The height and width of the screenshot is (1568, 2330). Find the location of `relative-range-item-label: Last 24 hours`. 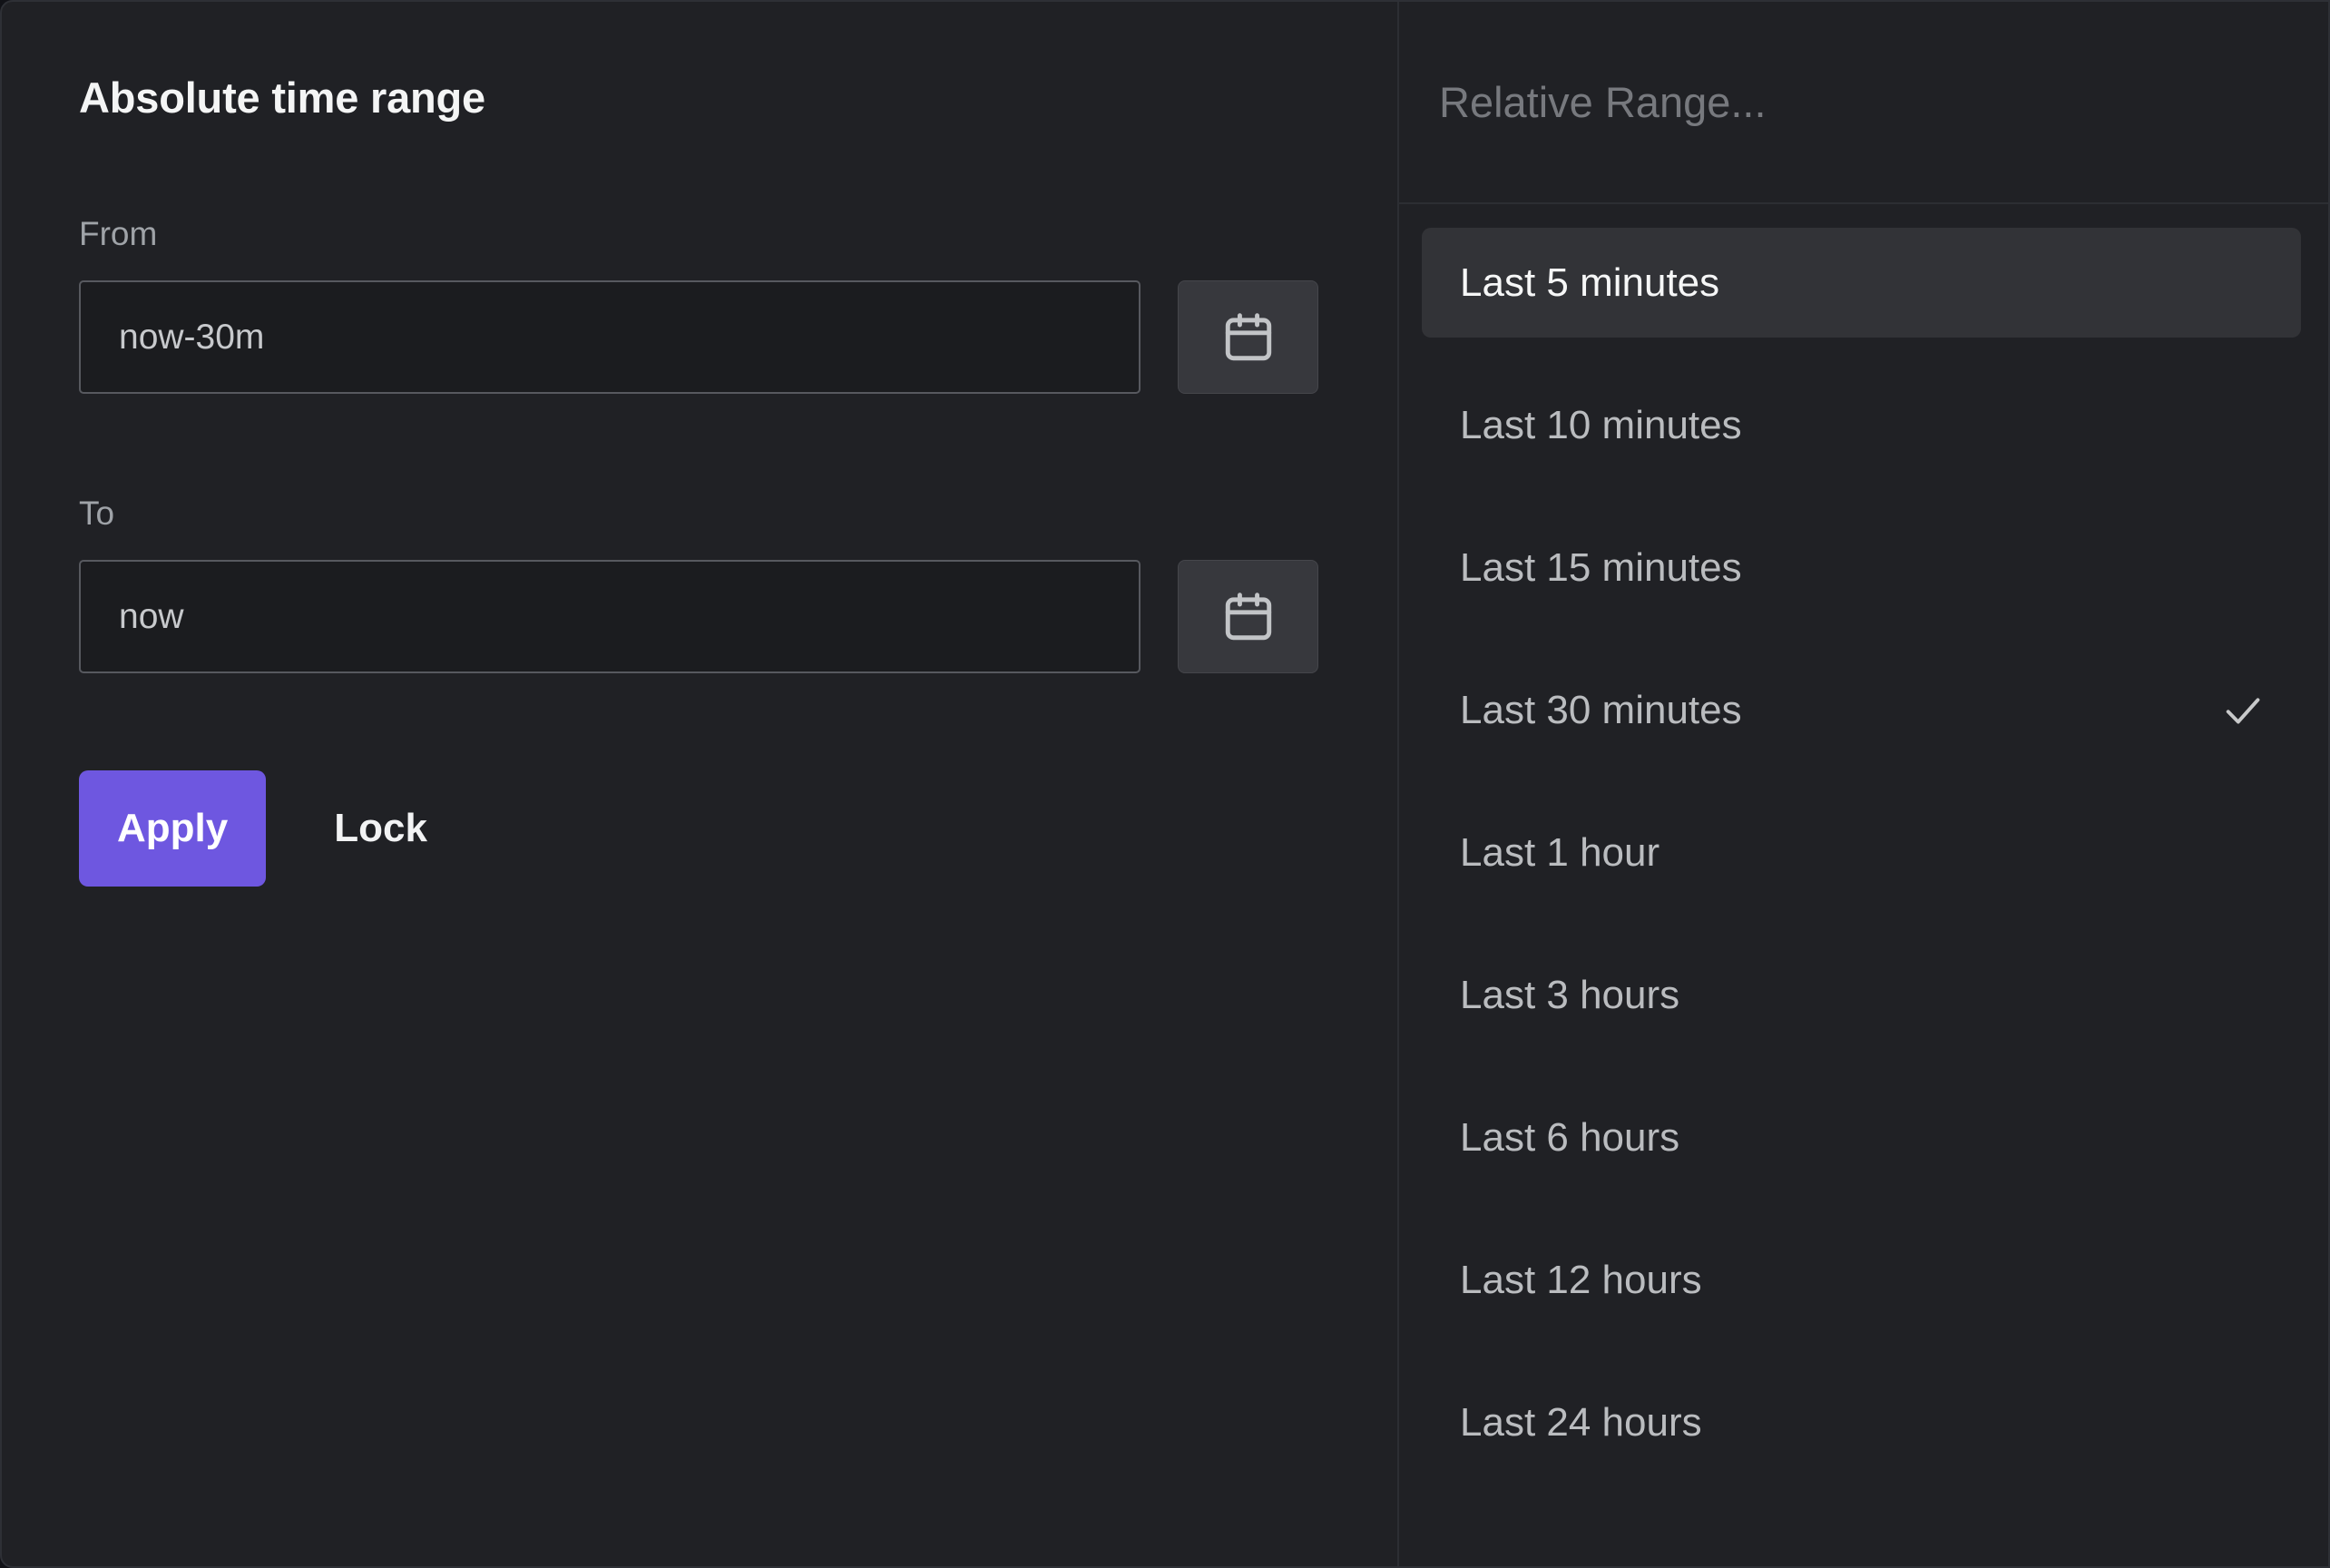

relative-range-item-label: Last 24 hours is located at coordinates (1581, 1422).